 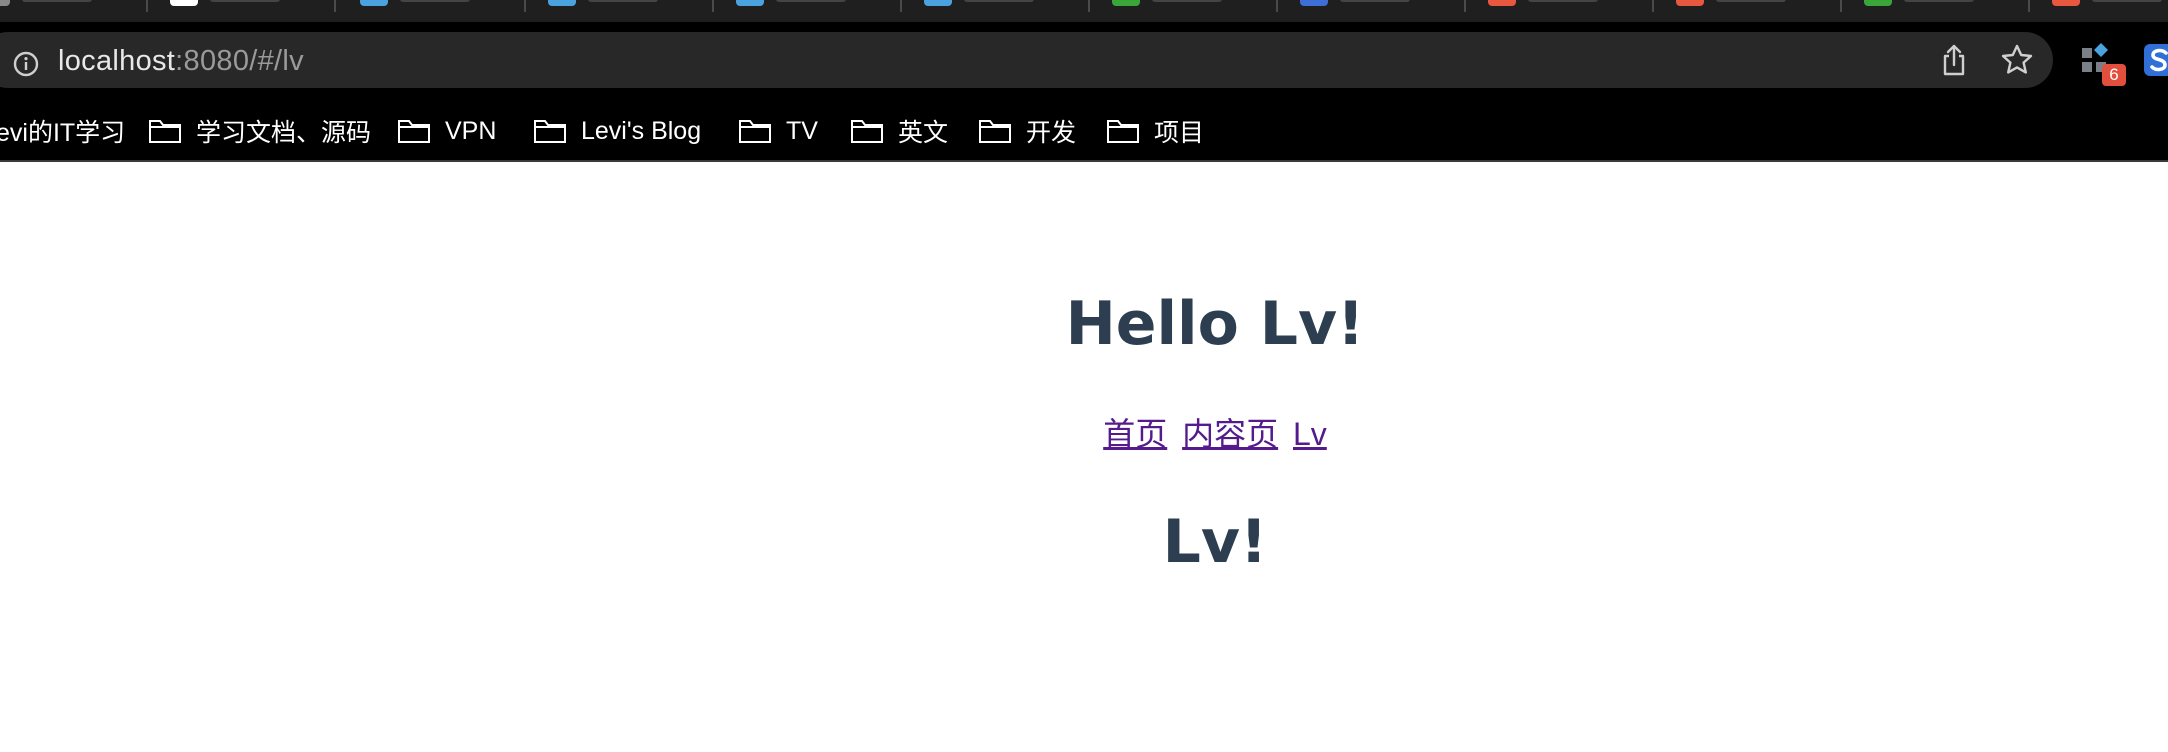 I want to click on bookmark-label: VPN, so click(x=471, y=130).